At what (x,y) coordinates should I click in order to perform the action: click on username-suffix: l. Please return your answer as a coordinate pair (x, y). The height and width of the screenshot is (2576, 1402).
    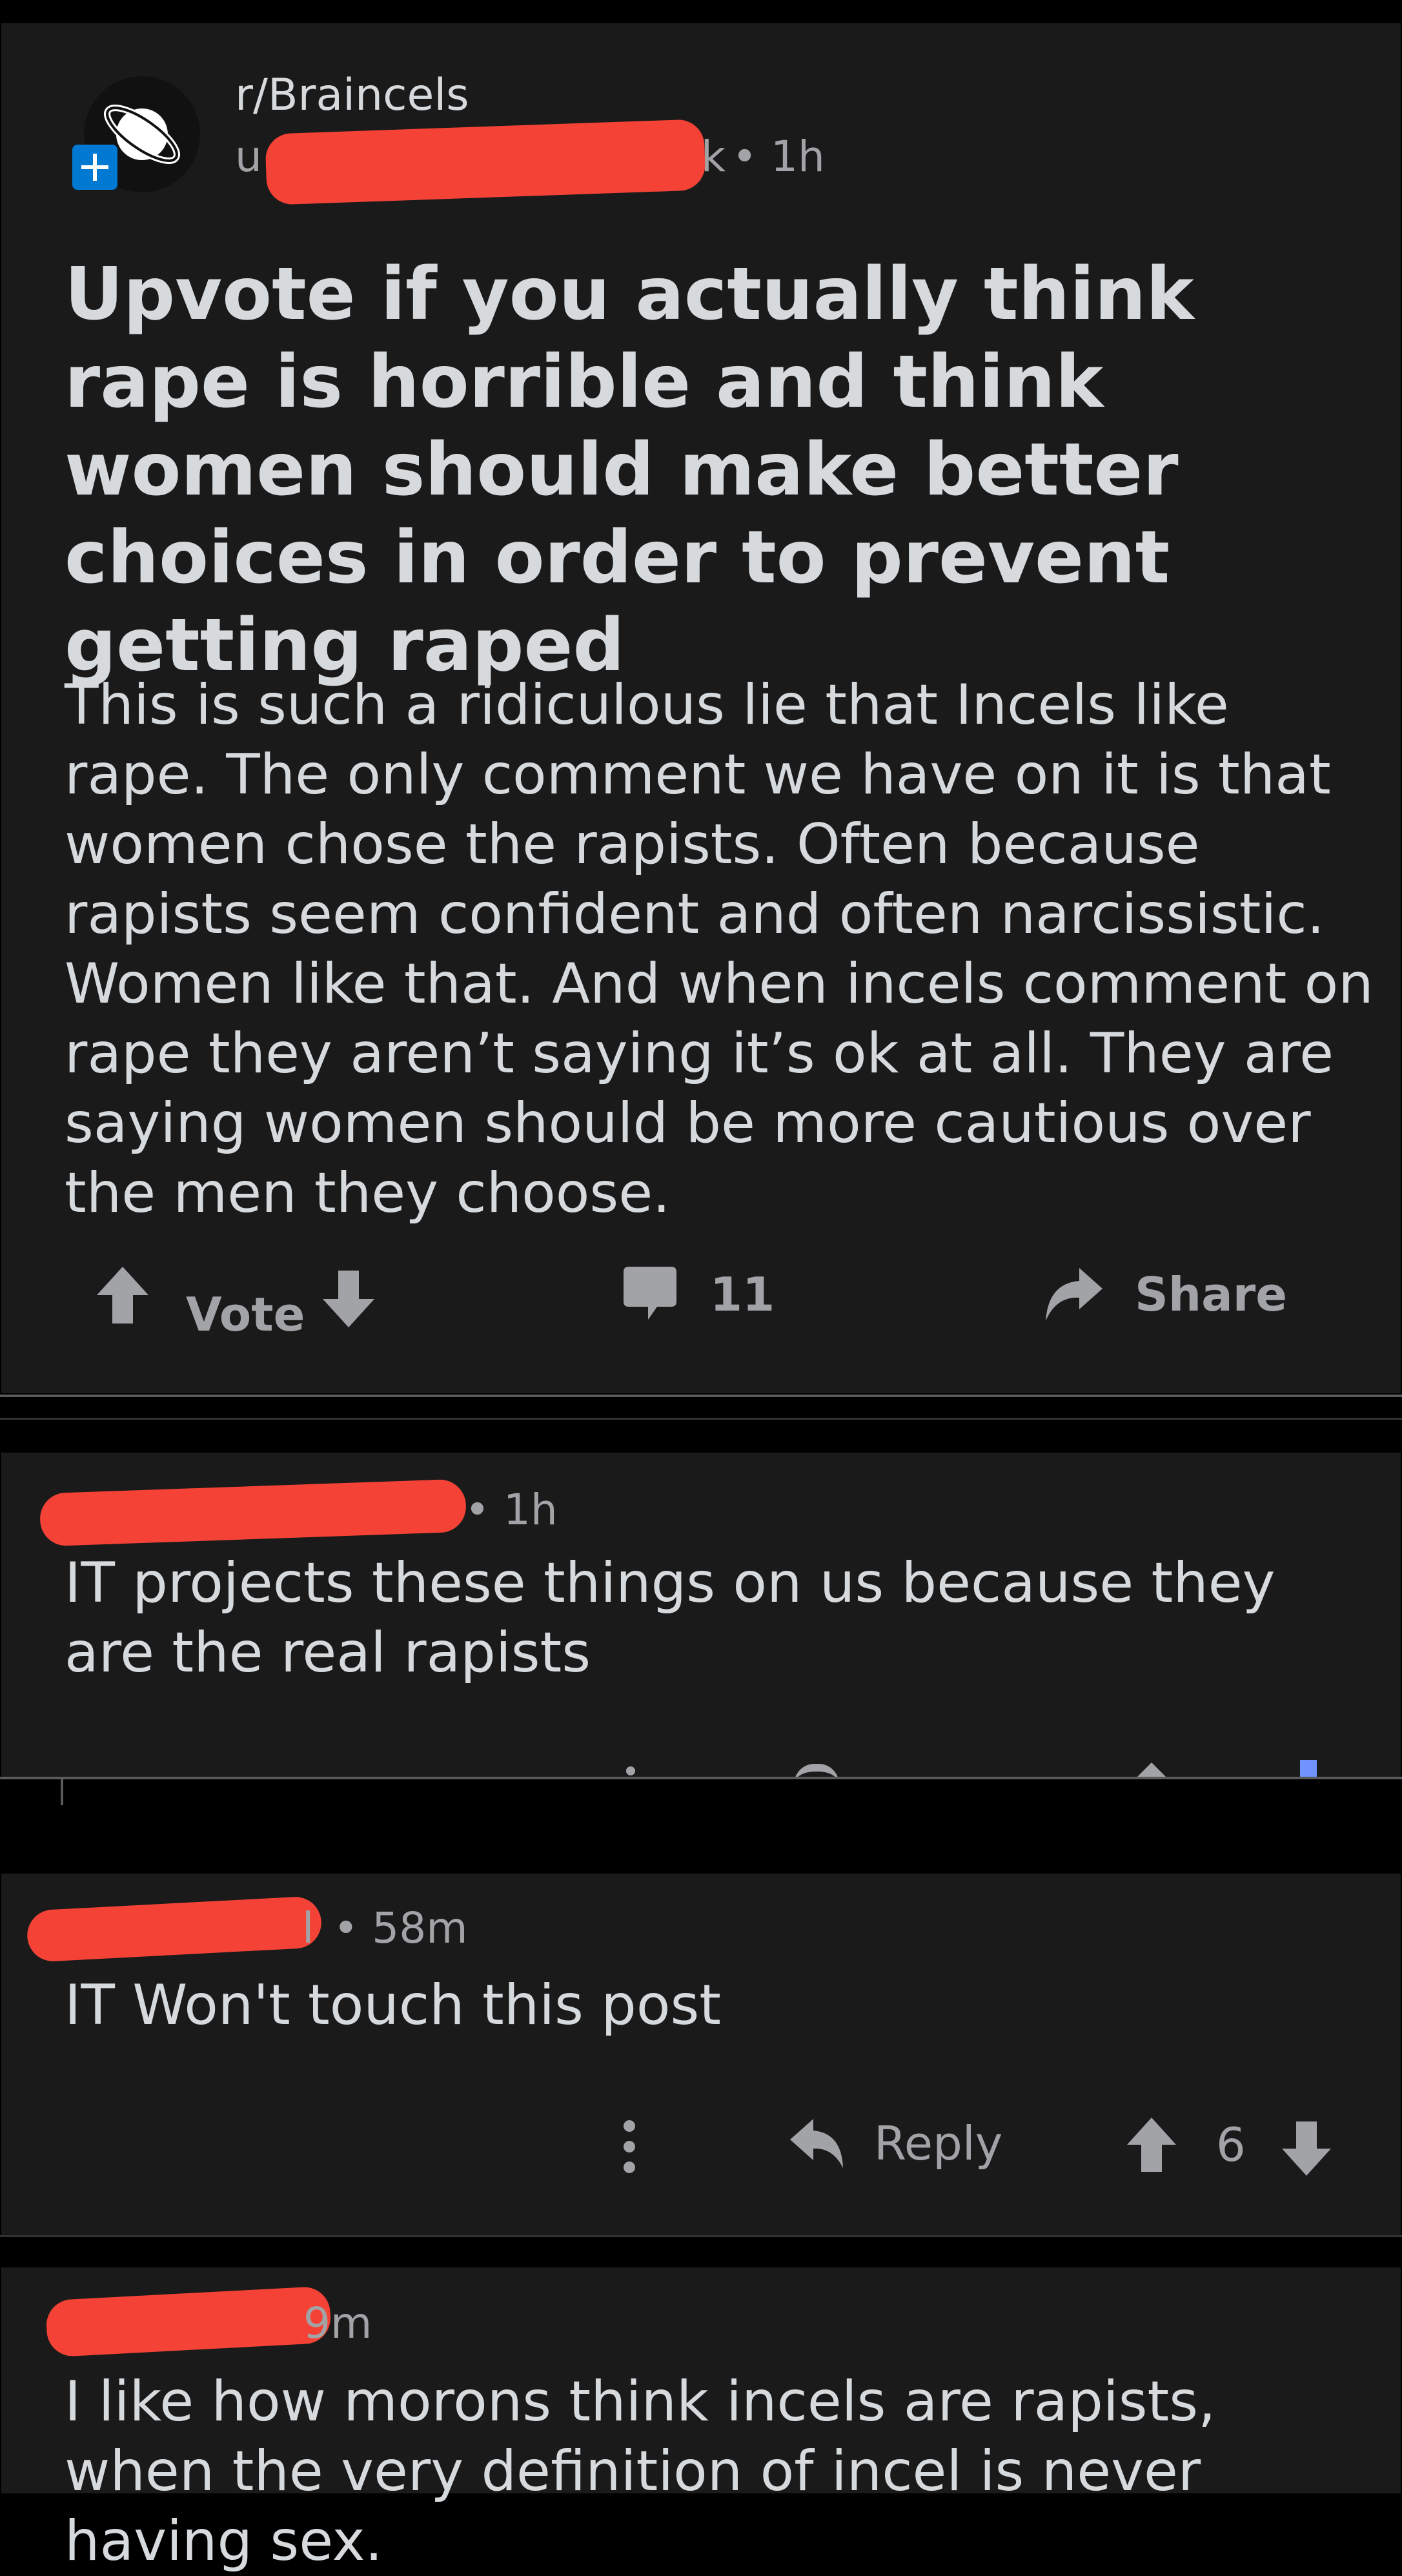
    Looking at the image, I should click on (308, 1928).